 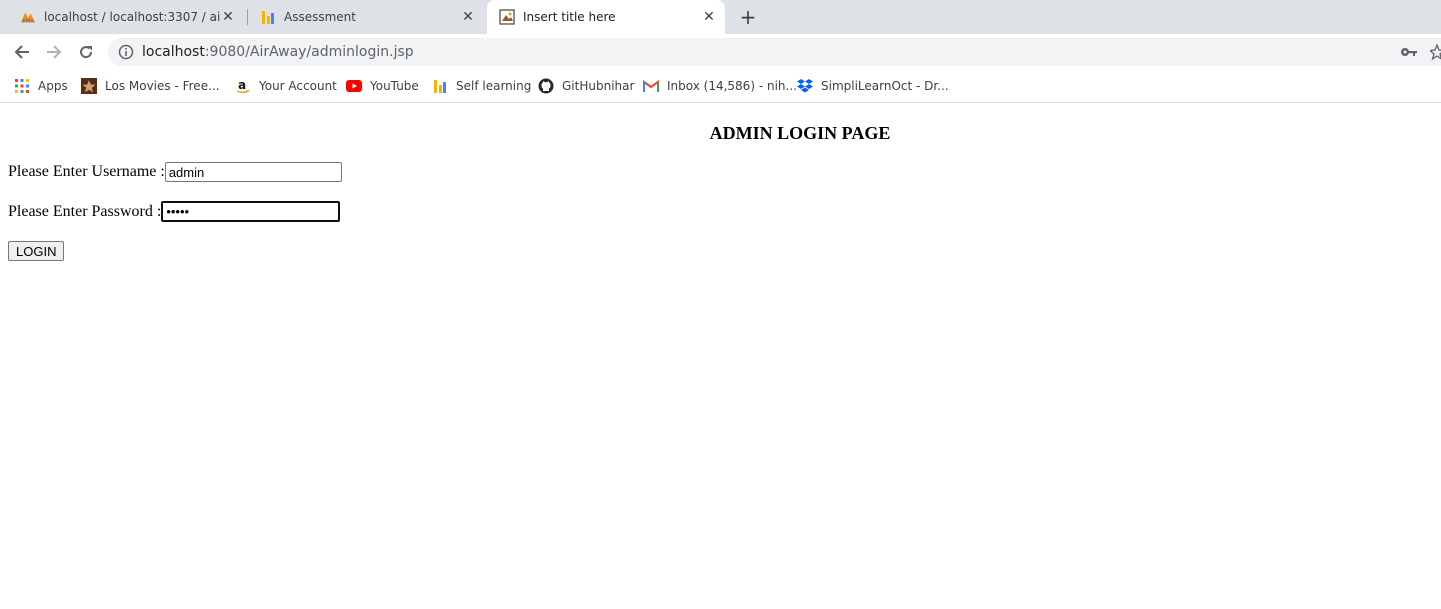 I want to click on reload-button, so click(x=86, y=52).